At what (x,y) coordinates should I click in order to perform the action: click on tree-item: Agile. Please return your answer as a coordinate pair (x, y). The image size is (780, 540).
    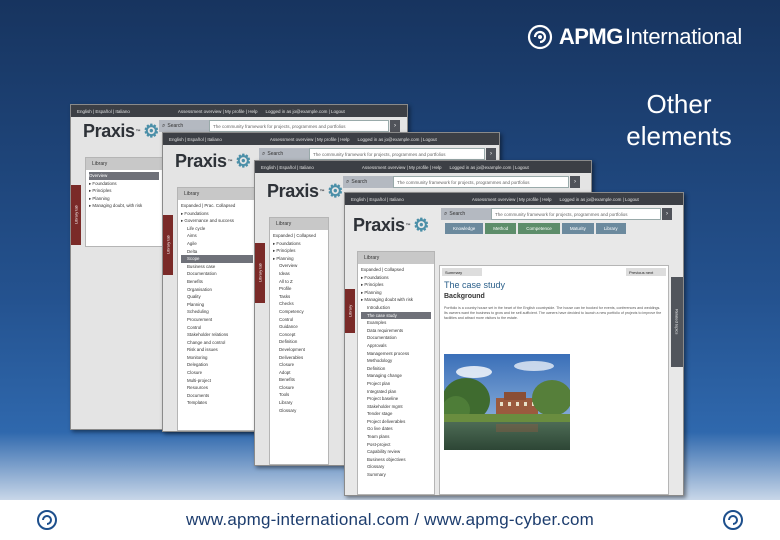
    Looking at the image, I should click on (217, 244).